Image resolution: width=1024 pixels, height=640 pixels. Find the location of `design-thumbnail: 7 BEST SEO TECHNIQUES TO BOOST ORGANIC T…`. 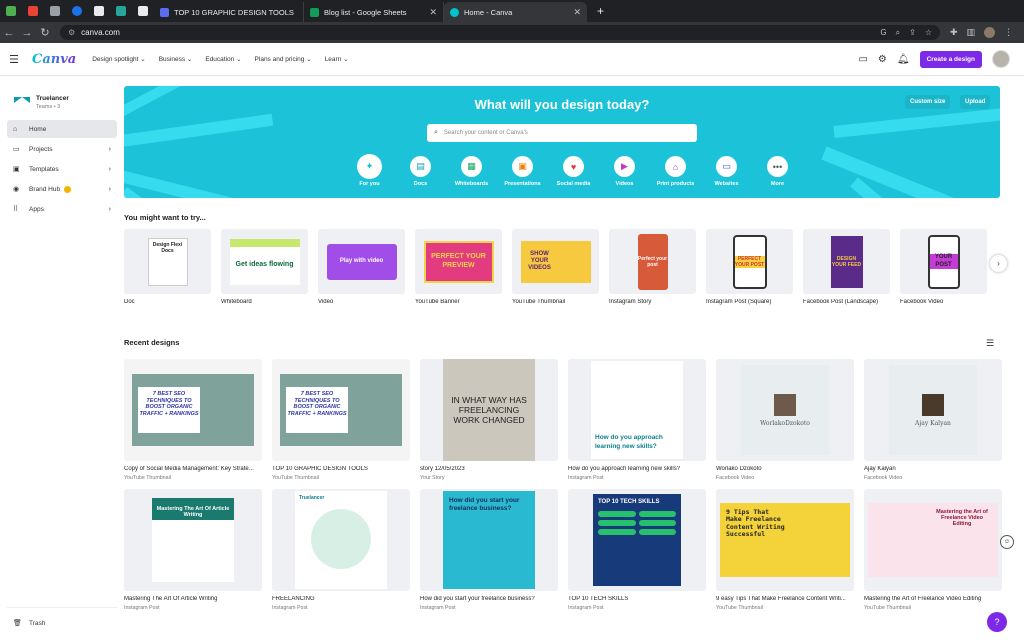

design-thumbnail: 7 BEST SEO TECHNIQUES TO BOOST ORGANIC T… is located at coordinates (341, 410).